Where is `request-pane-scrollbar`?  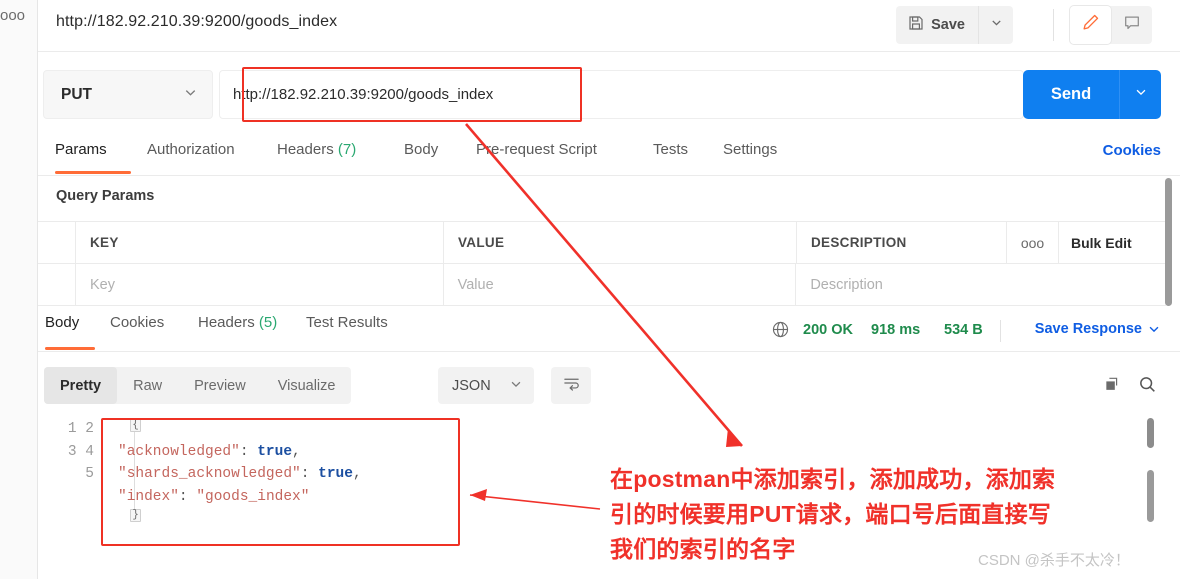 request-pane-scrollbar is located at coordinates (1168, 242).